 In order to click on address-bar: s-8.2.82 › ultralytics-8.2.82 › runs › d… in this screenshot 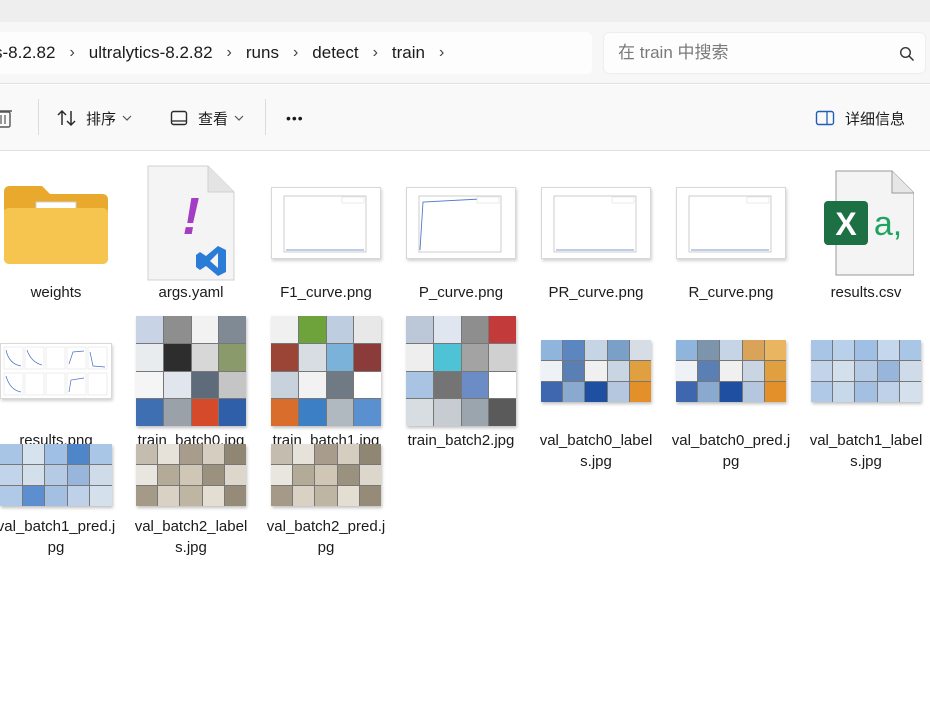, I will do `click(465, 53)`.